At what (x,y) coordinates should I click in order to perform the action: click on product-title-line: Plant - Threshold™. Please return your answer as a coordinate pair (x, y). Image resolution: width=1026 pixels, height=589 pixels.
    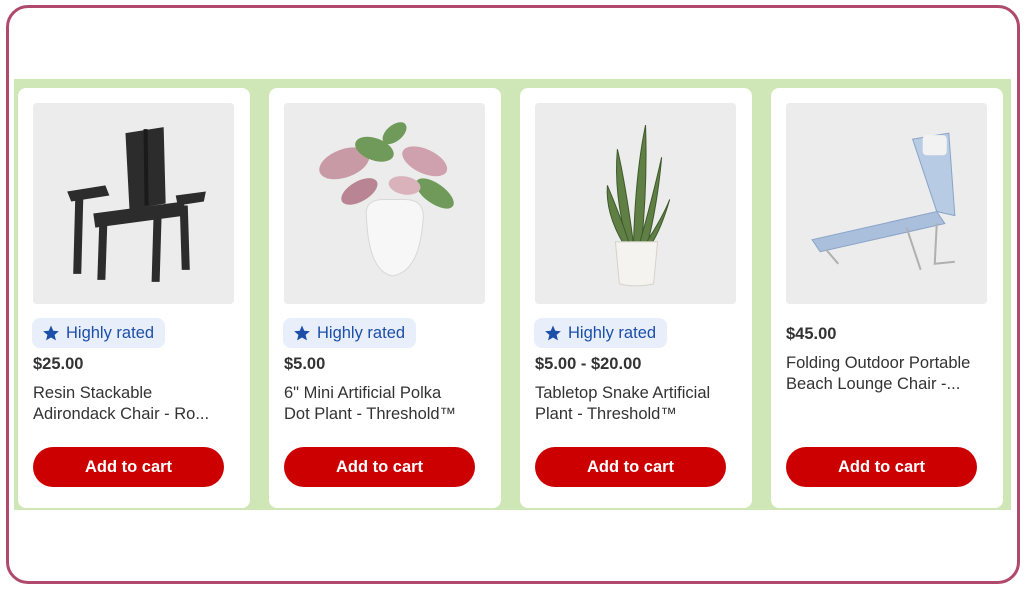
    Looking at the image, I should click on (606, 414).